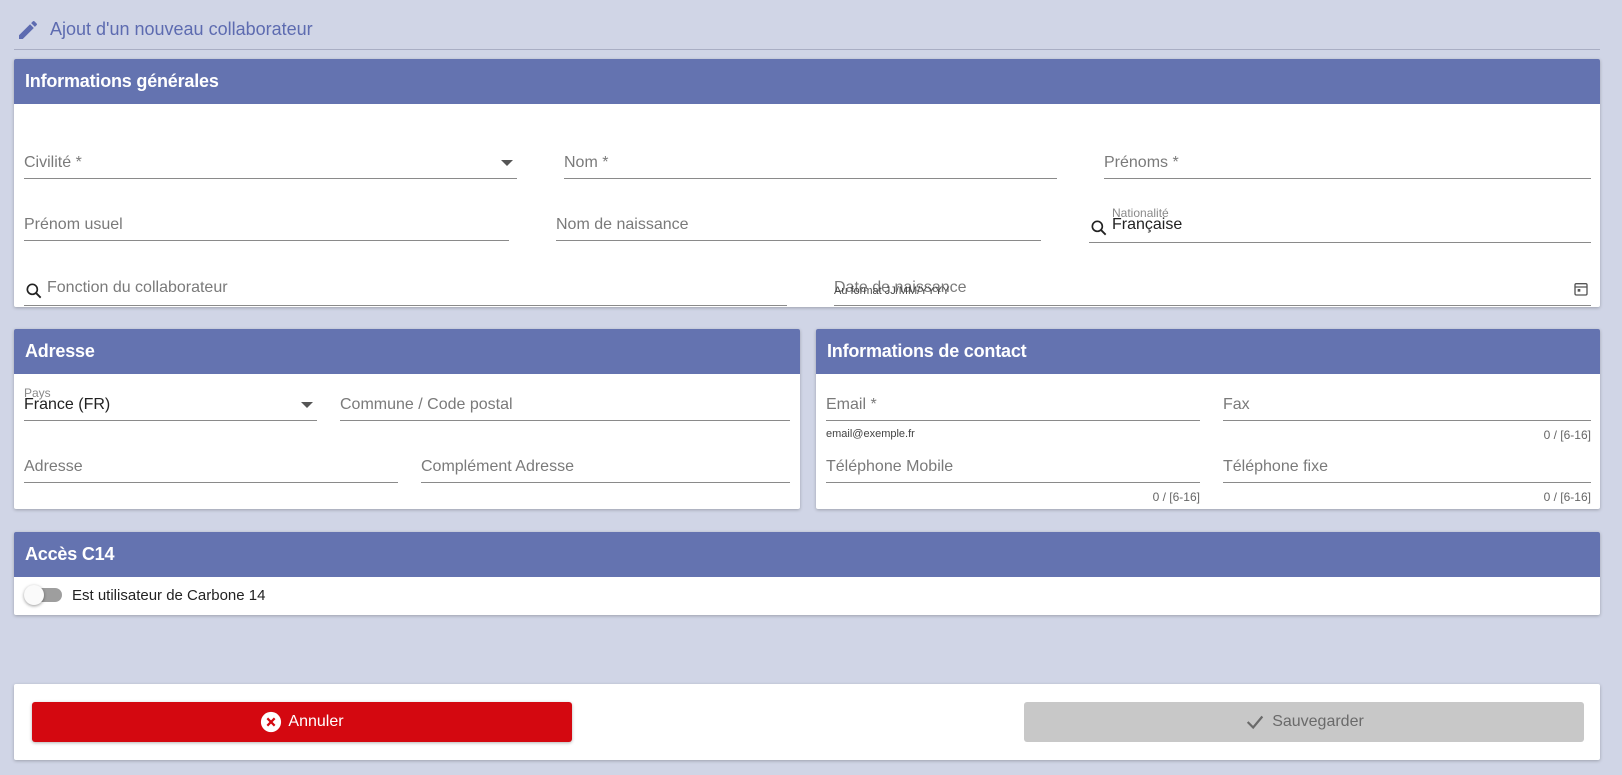  Describe the element at coordinates (622, 224) in the screenshot. I see `nom-naissance-placeholder: Nom de naissance` at that location.